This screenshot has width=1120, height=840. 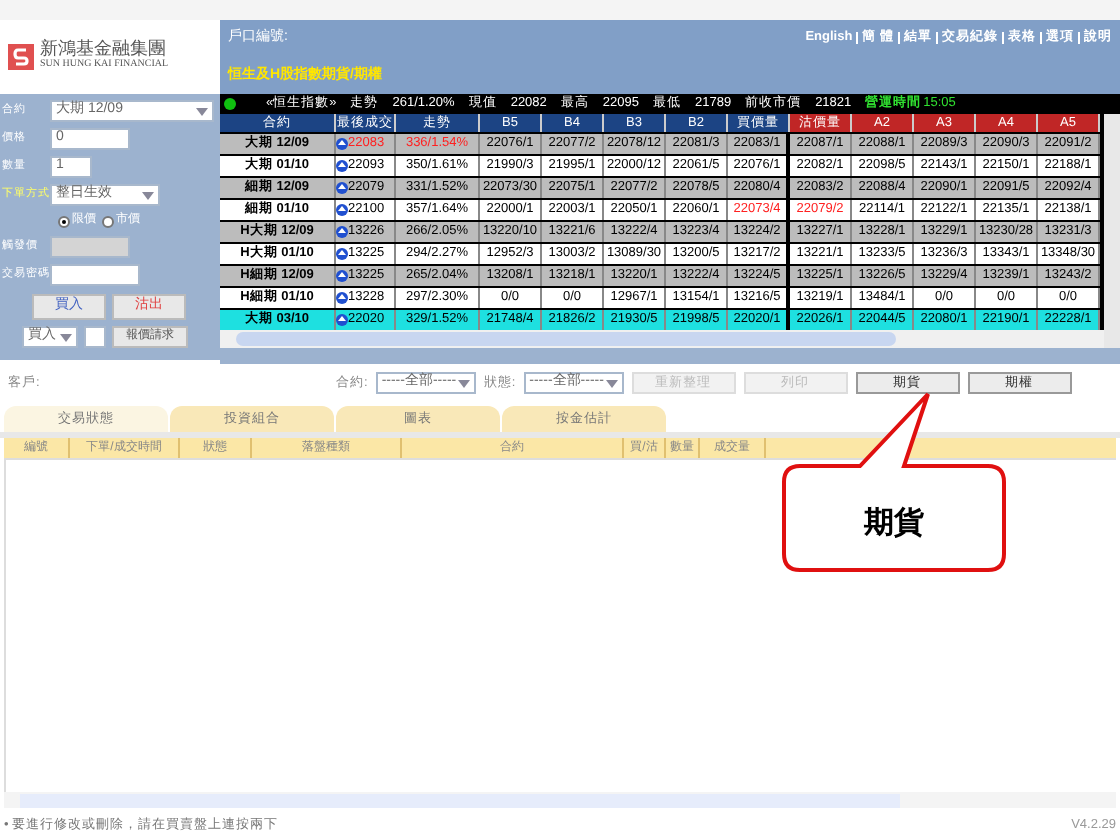 I want to click on logo-chinese-text: 新鴻基金融集團, so click(x=104, y=49).